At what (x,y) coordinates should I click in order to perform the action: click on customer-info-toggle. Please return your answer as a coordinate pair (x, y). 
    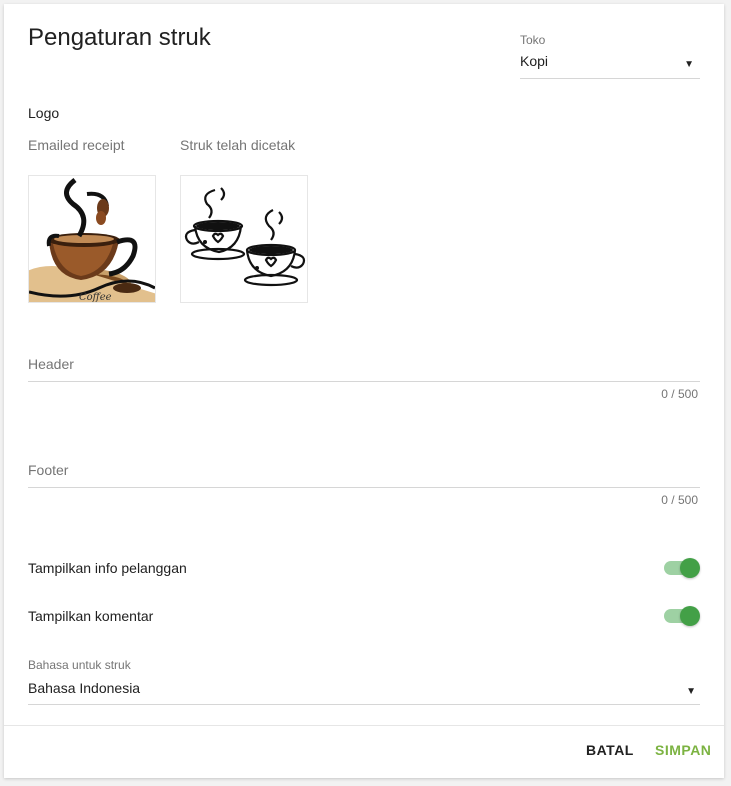
    Looking at the image, I should click on (682, 568).